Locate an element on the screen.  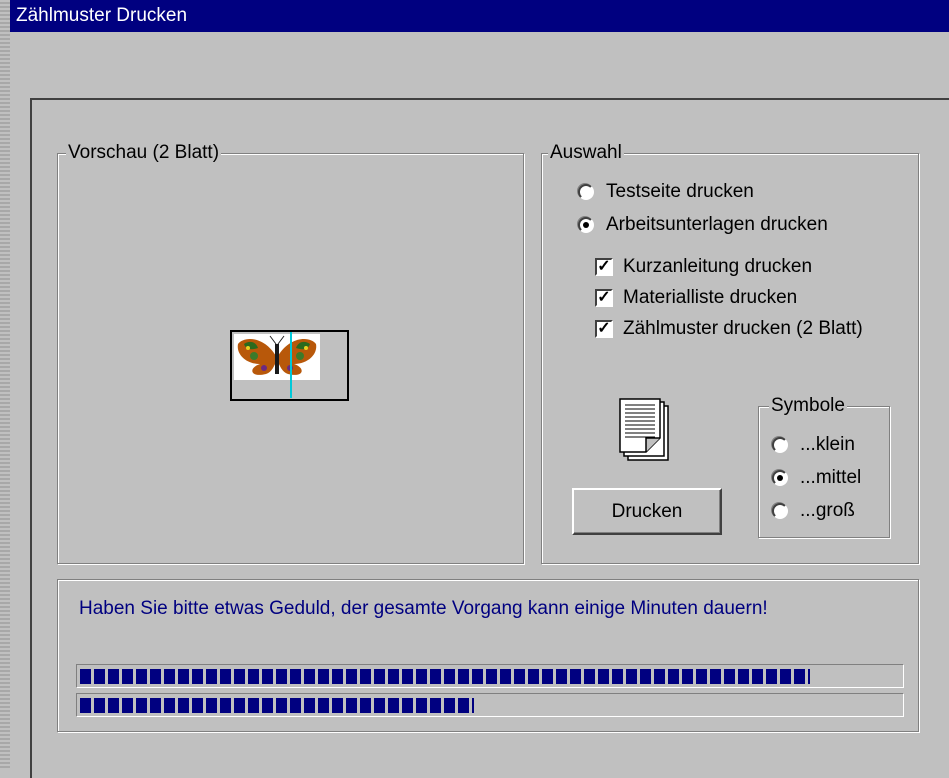
radio-symbol-large-label: ...groß is located at coordinates (827, 510).